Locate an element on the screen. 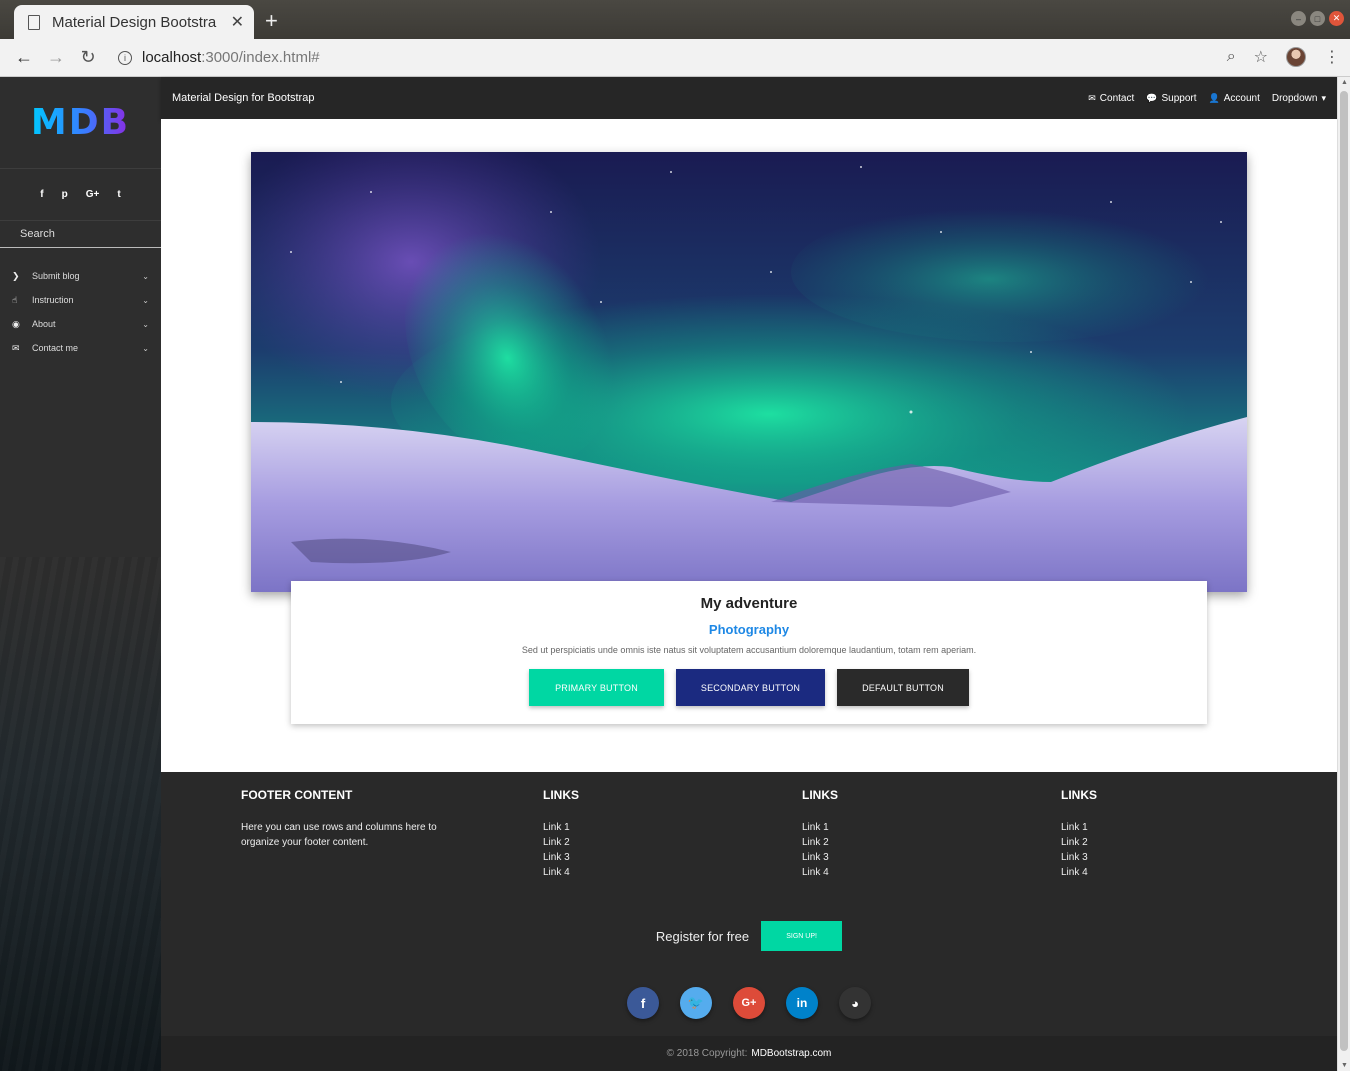  url-field: localhost:3000/index.html# is located at coordinates (231, 57).